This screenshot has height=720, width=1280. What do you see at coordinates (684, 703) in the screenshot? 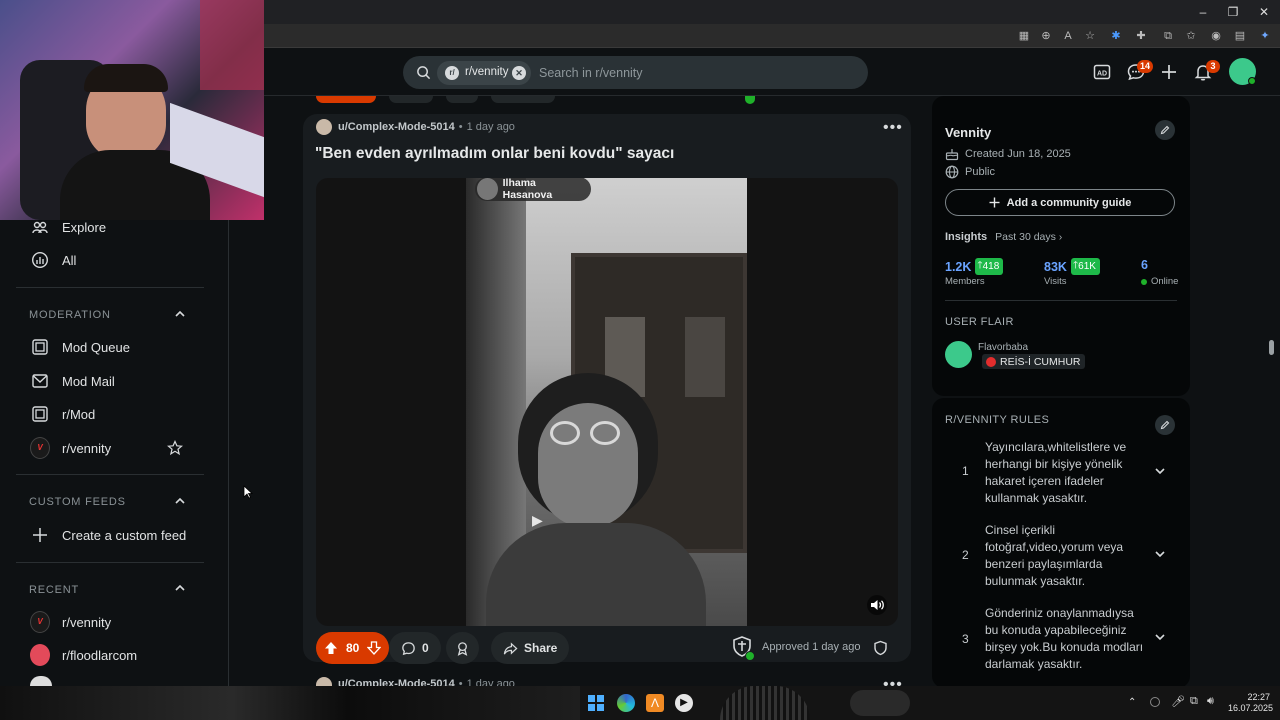
I see `media-player-icon: ▶` at bounding box center [684, 703].